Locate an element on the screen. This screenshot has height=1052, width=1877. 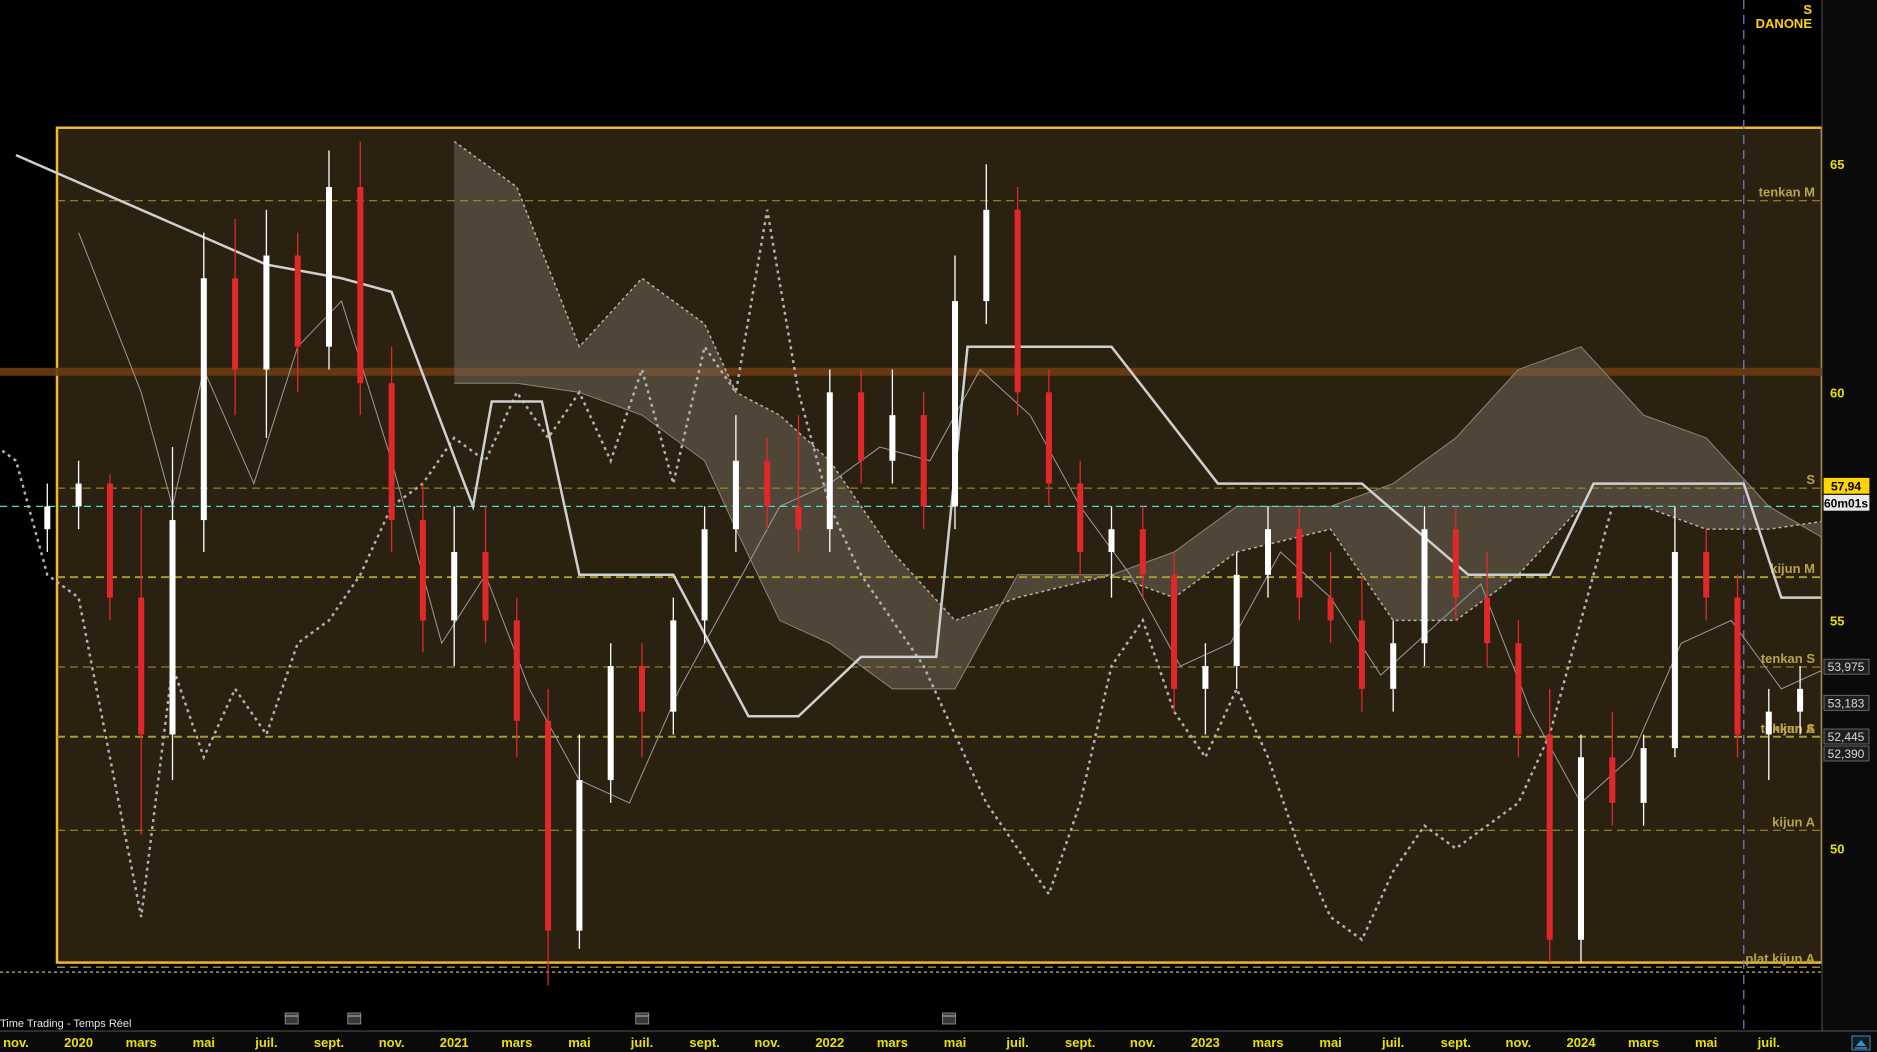
price-axis-panel is located at coordinates (1849, 515).